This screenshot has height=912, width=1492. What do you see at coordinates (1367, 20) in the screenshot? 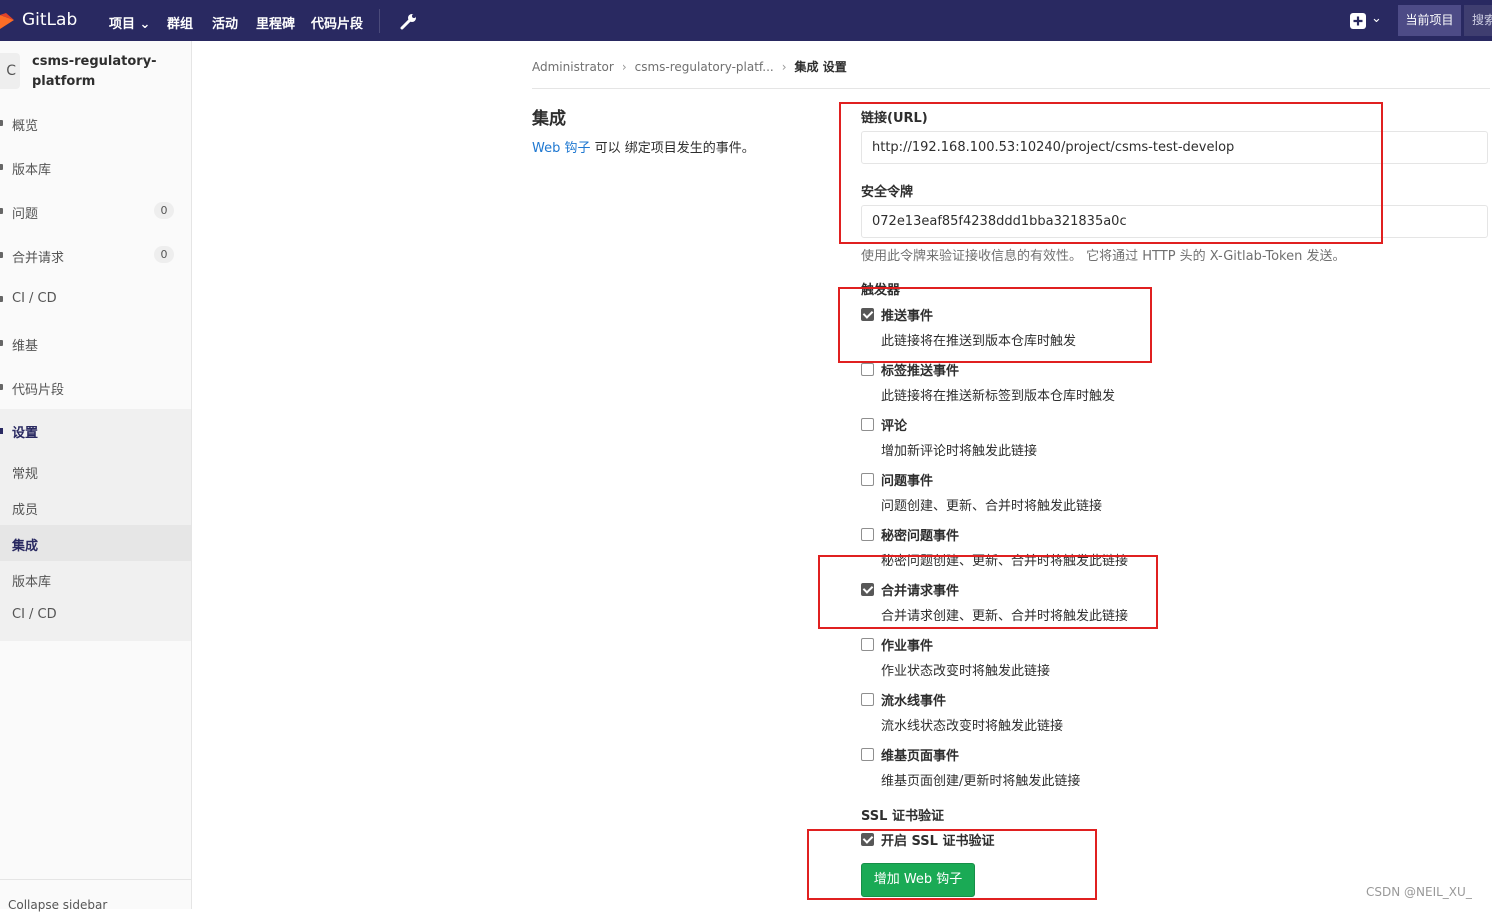
I see `new-item-button: ⌄` at bounding box center [1367, 20].